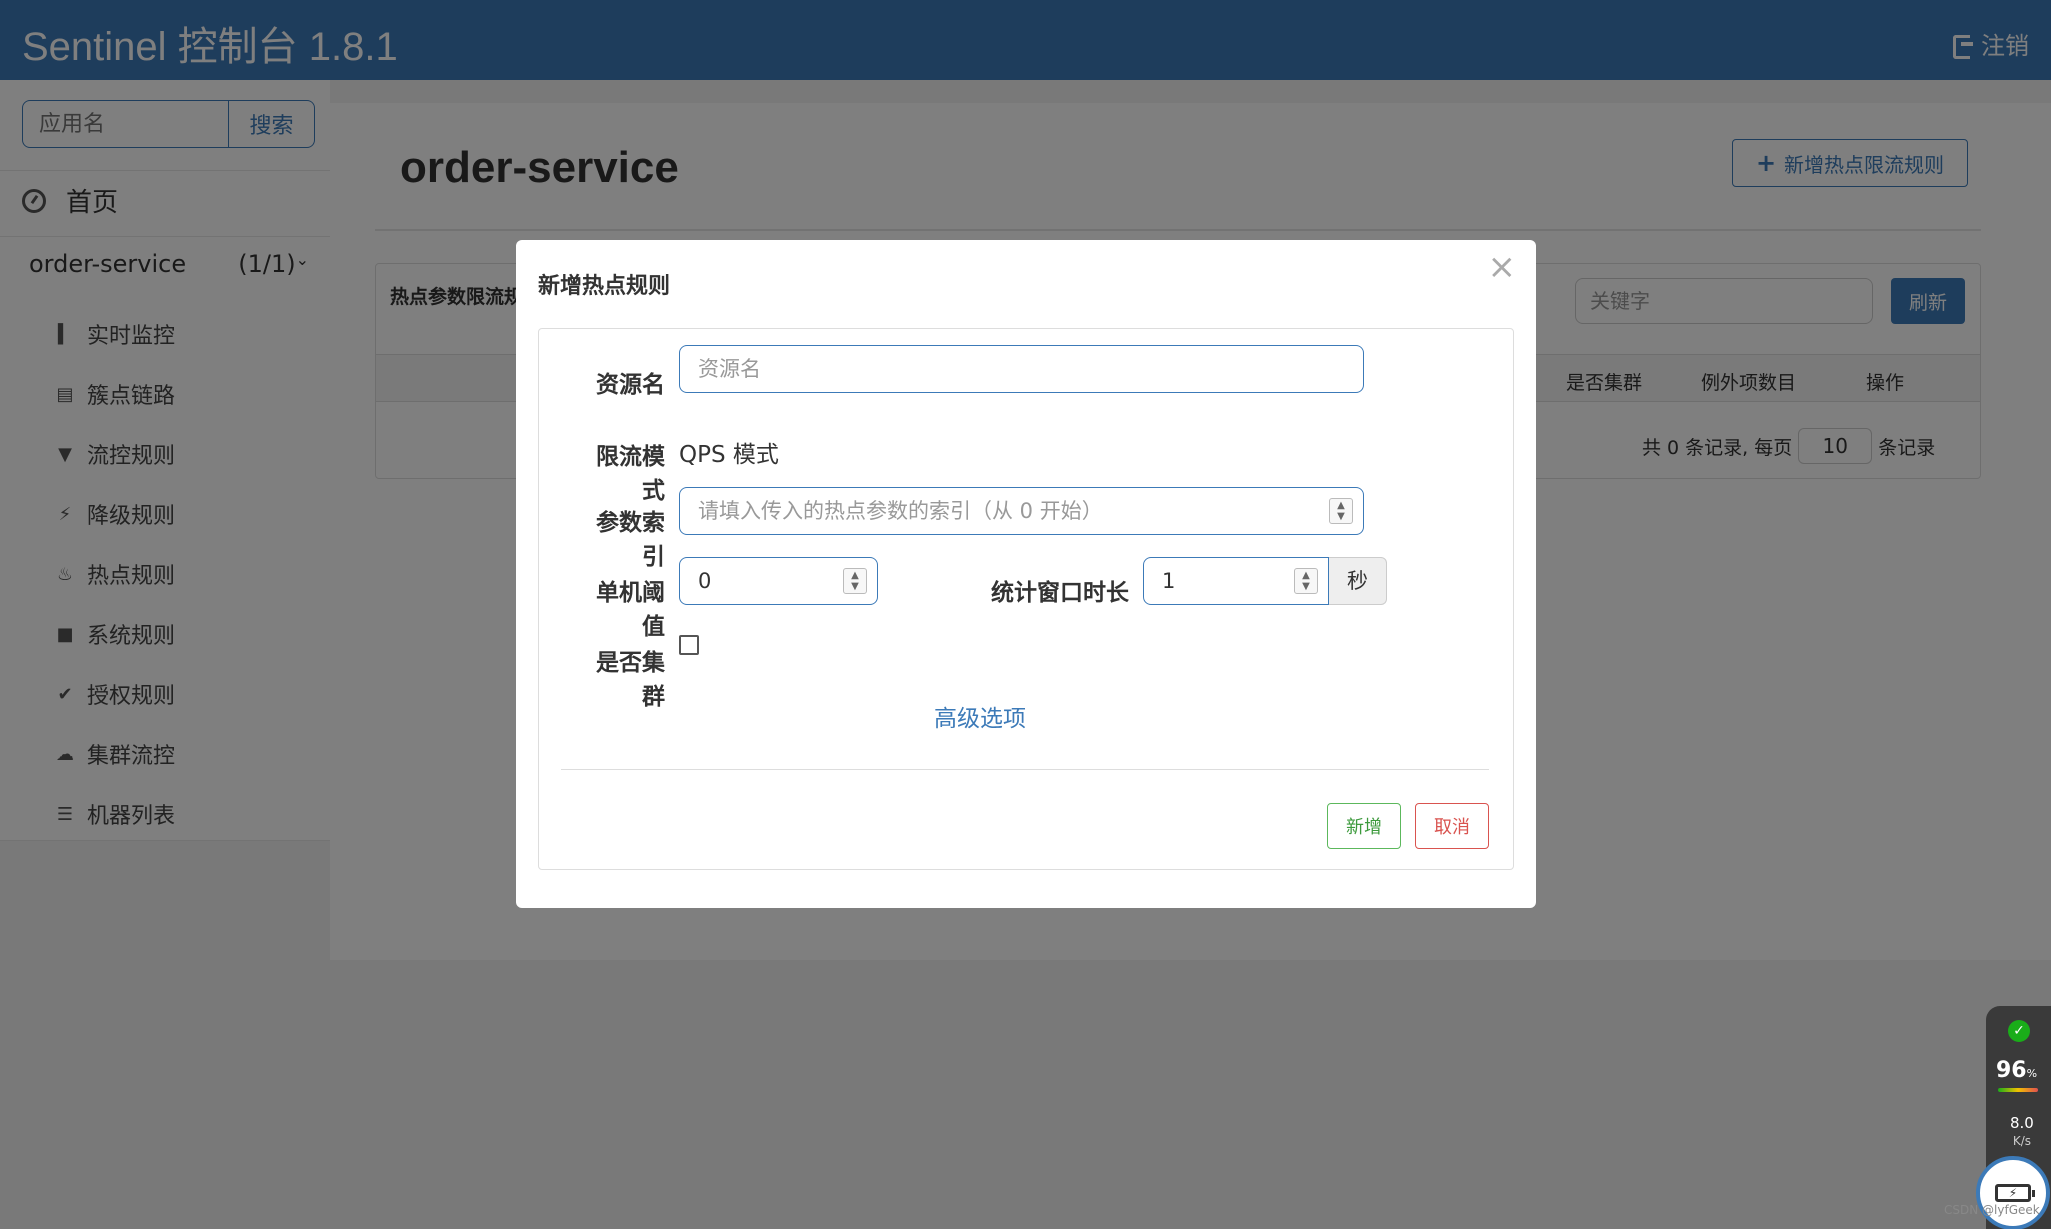  Describe the element at coordinates (900, 511) in the screenshot. I see `param-index-placeholder: 请填入传入的热点参数的索引（从 0 开始）` at that location.